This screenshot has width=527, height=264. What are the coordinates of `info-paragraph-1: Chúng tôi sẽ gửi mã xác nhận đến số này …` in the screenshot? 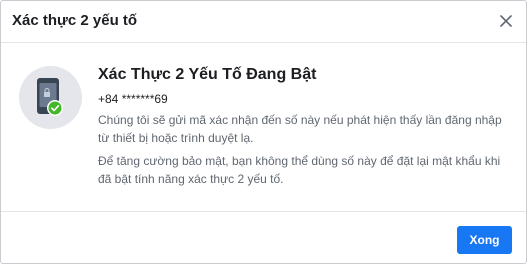 It's located at (300, 129).